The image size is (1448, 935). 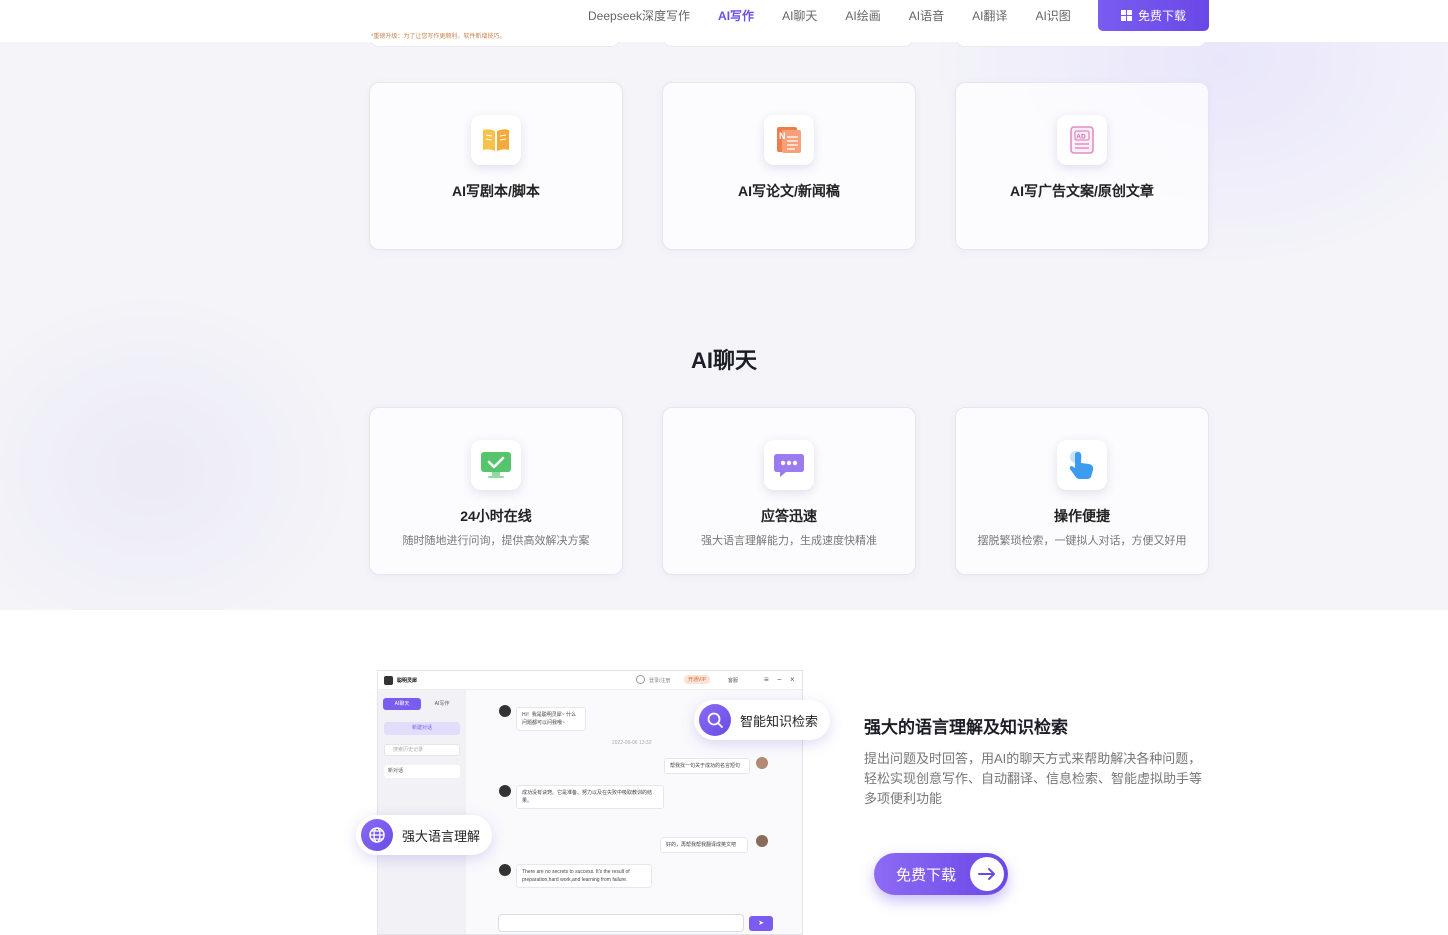 I want to click on user-icon, so click(x=640, y=679).